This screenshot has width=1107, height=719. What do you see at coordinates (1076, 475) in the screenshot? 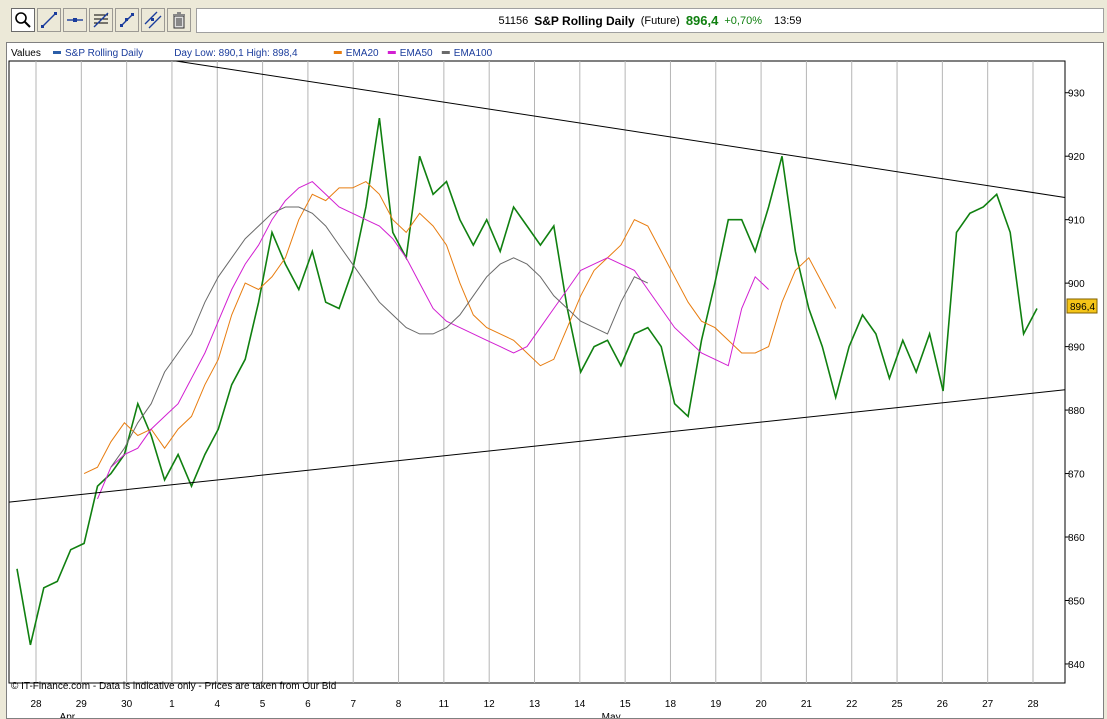
I see `y-tick-label: 870` at bounding box center [1076, 475].